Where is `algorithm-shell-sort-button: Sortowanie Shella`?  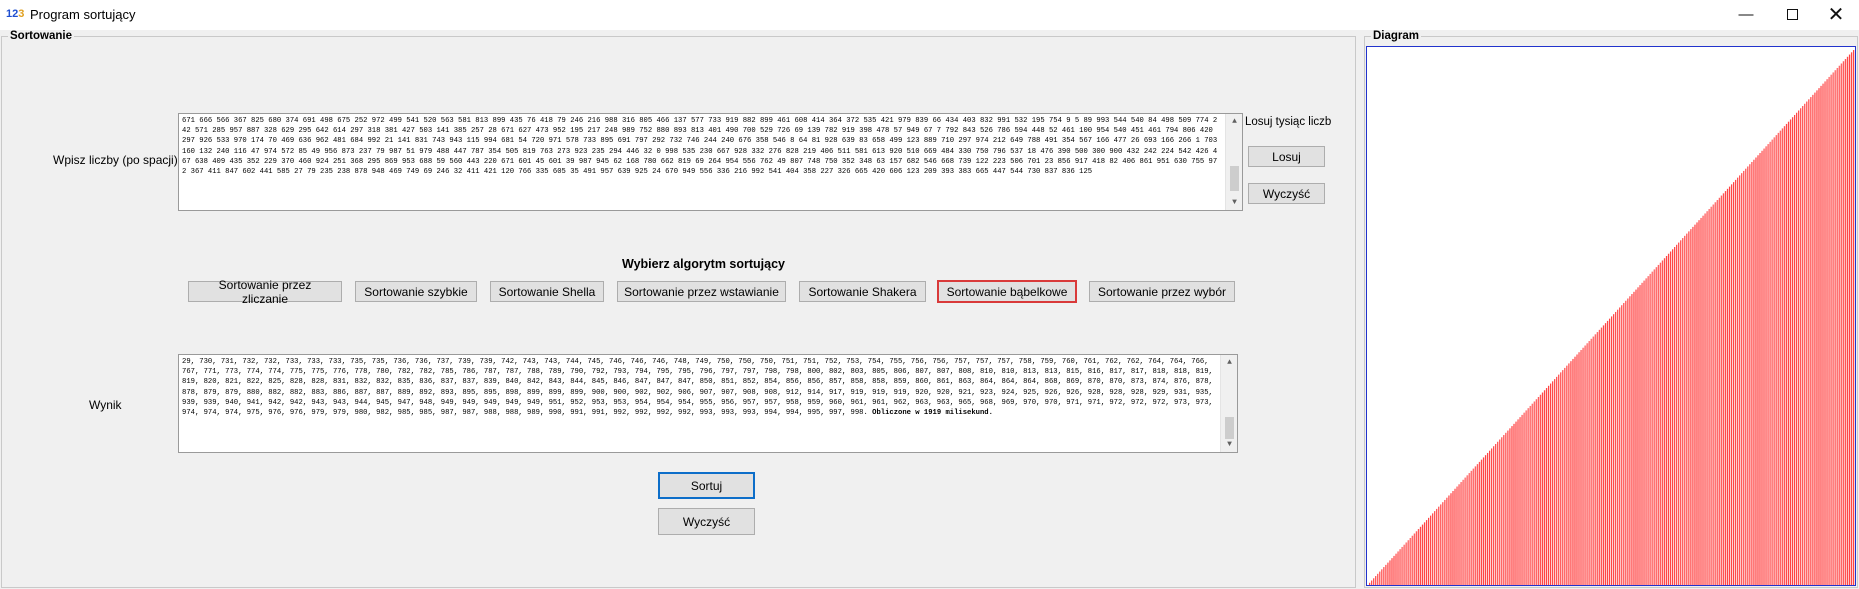
algorithm-shell-sort-button: Sortowanie Shella is located at coordinates (547, 291).